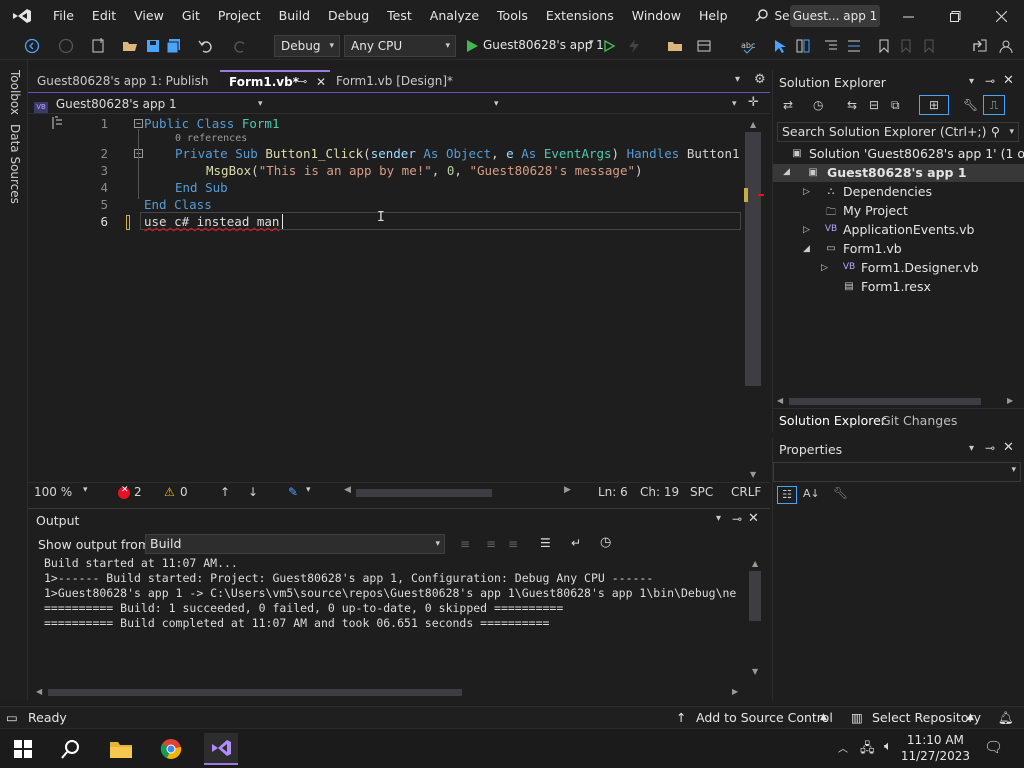 The width and height of the screenshot is (1024, 768). Describe the element at coordinates (786, 172) in the screenshot. I see `expanded-arrow-icon: ◢` at that location.